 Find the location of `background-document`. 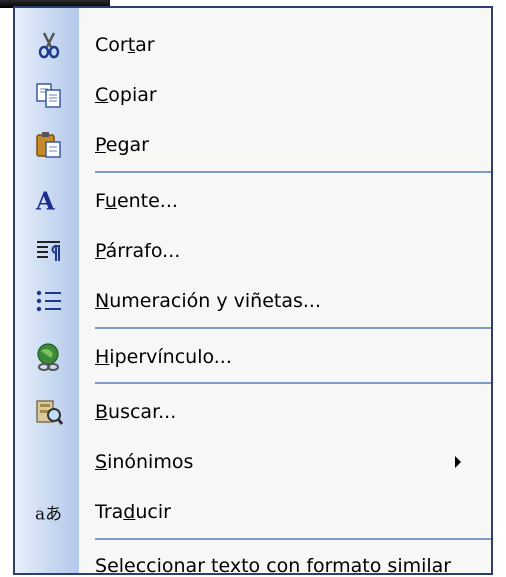

background-document is located at coordinates (3, 288).